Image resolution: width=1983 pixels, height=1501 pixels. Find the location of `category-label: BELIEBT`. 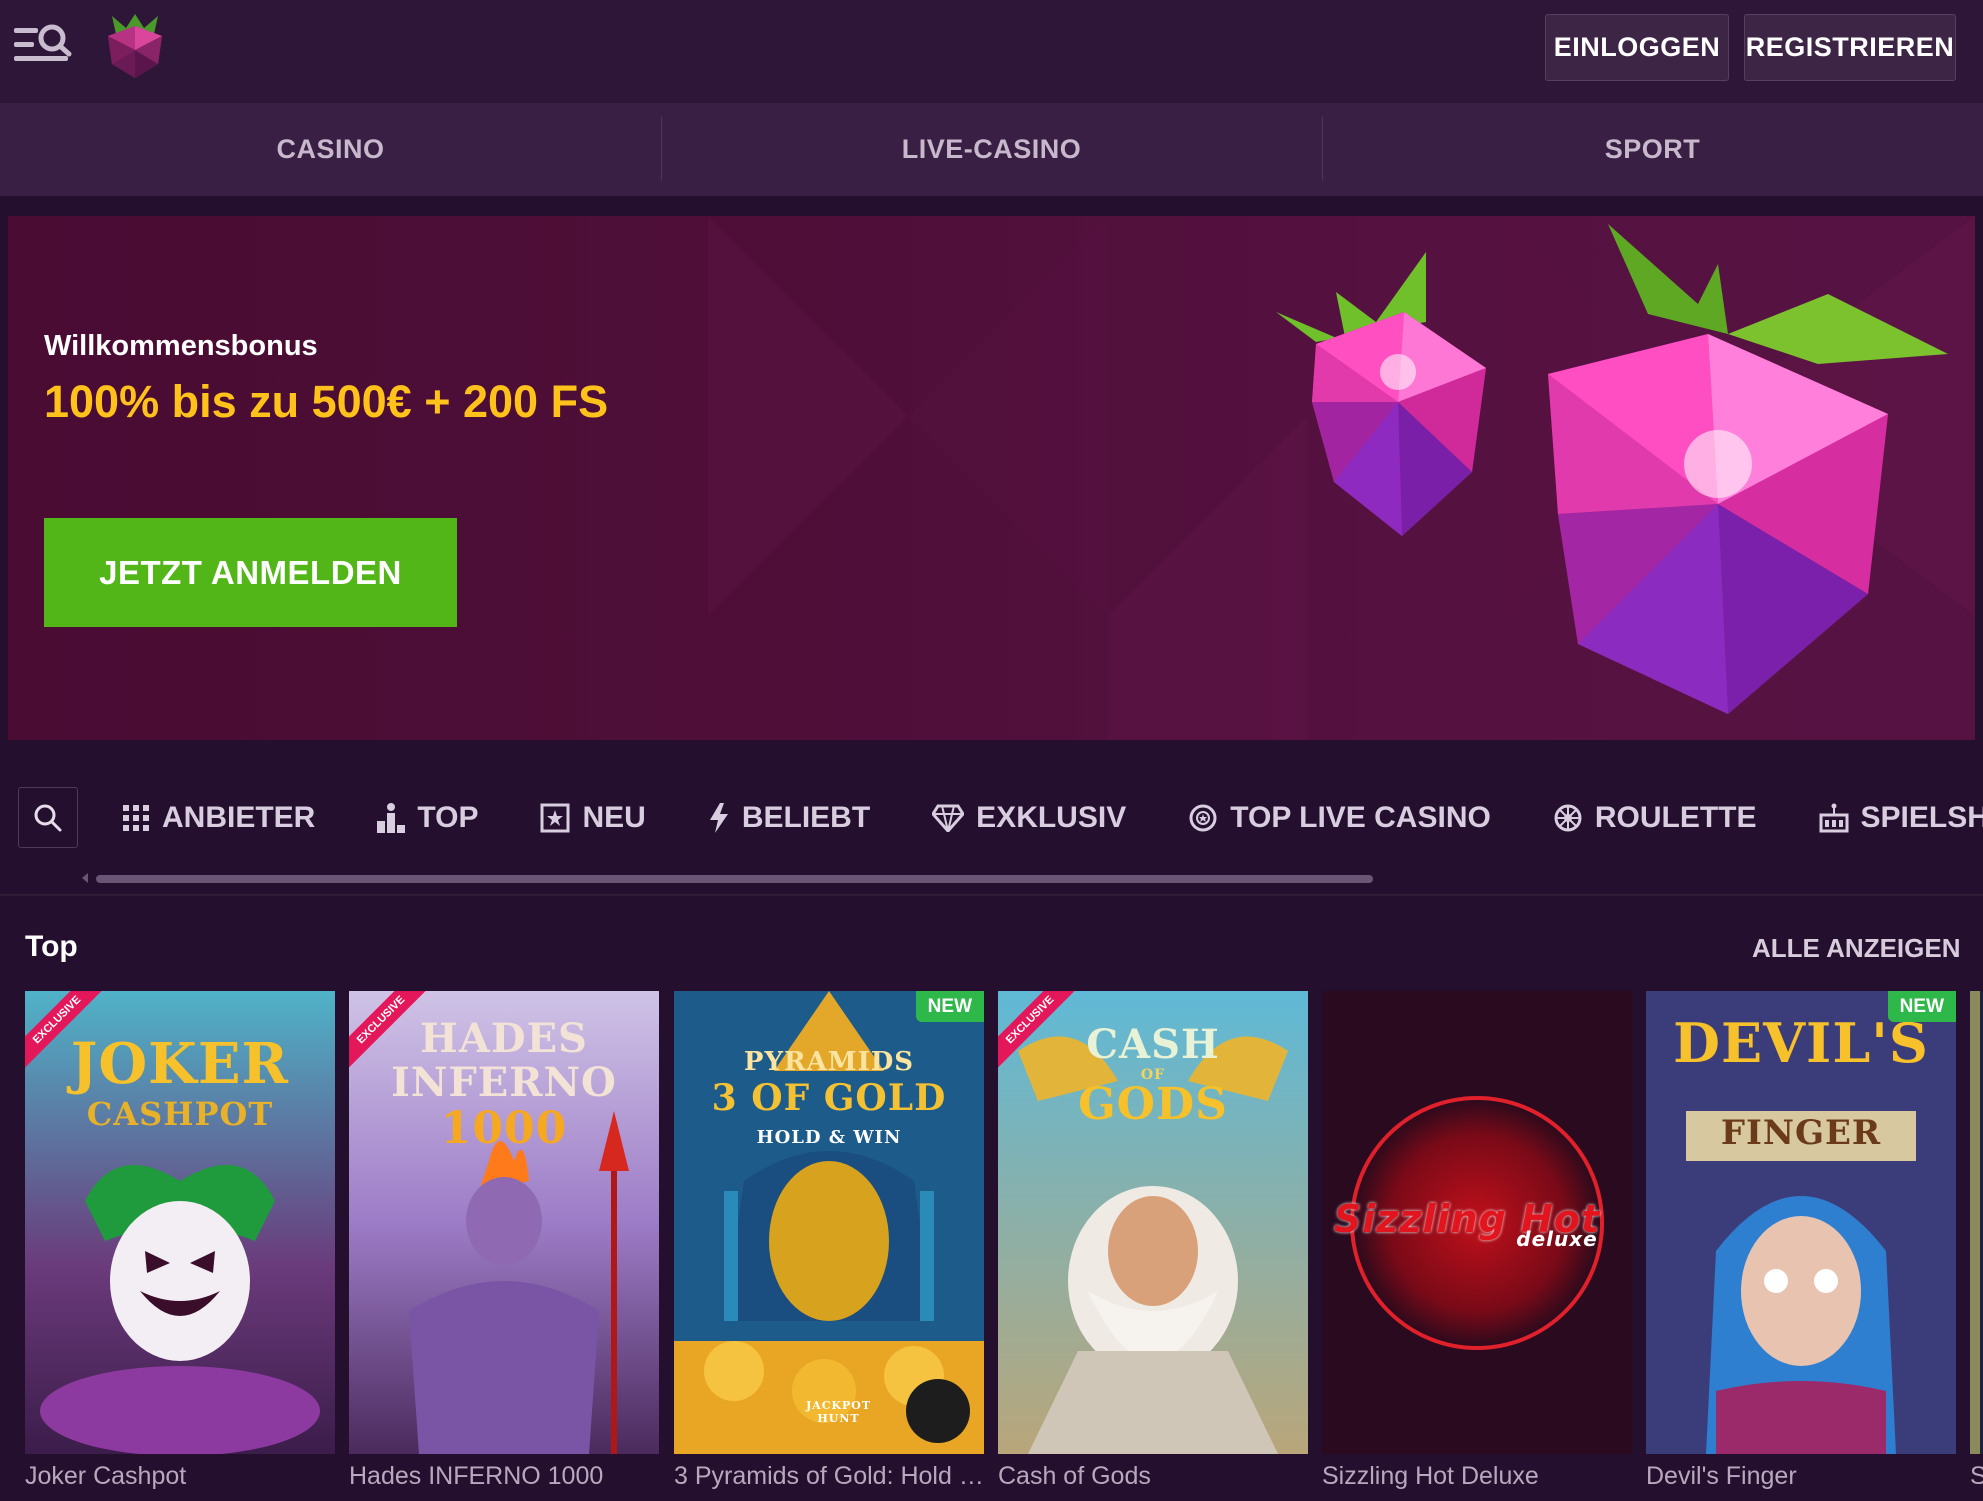

category-label: BELIEBT is located at coordinates (806, 817).